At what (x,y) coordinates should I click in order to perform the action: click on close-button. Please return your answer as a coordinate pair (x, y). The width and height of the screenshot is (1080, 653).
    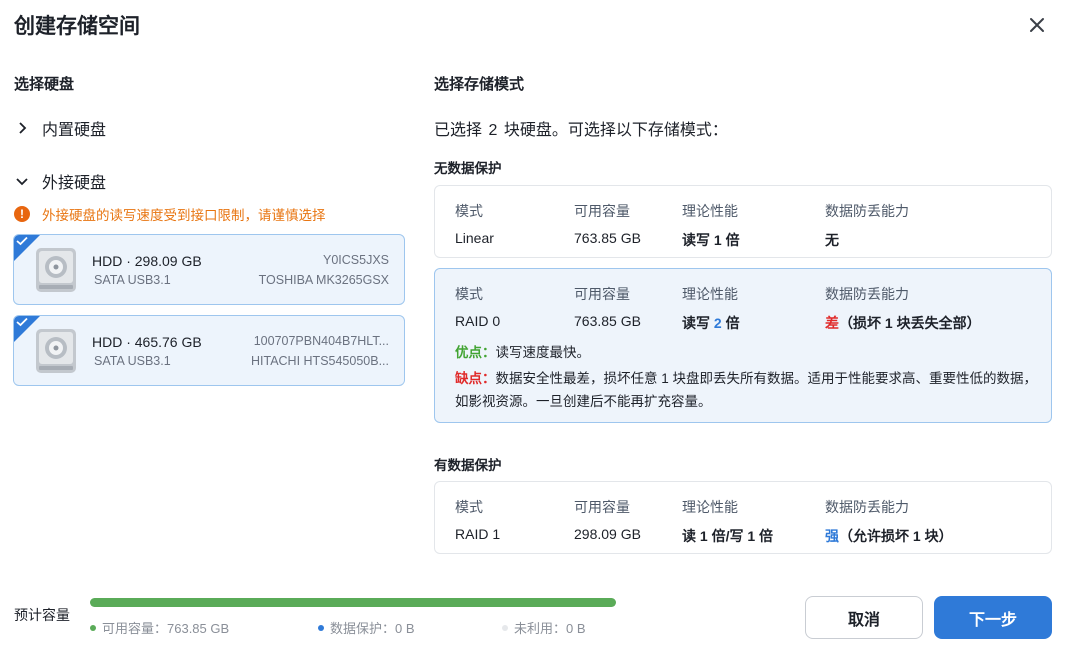
    Looking at the image, I should click on (1037, 25).